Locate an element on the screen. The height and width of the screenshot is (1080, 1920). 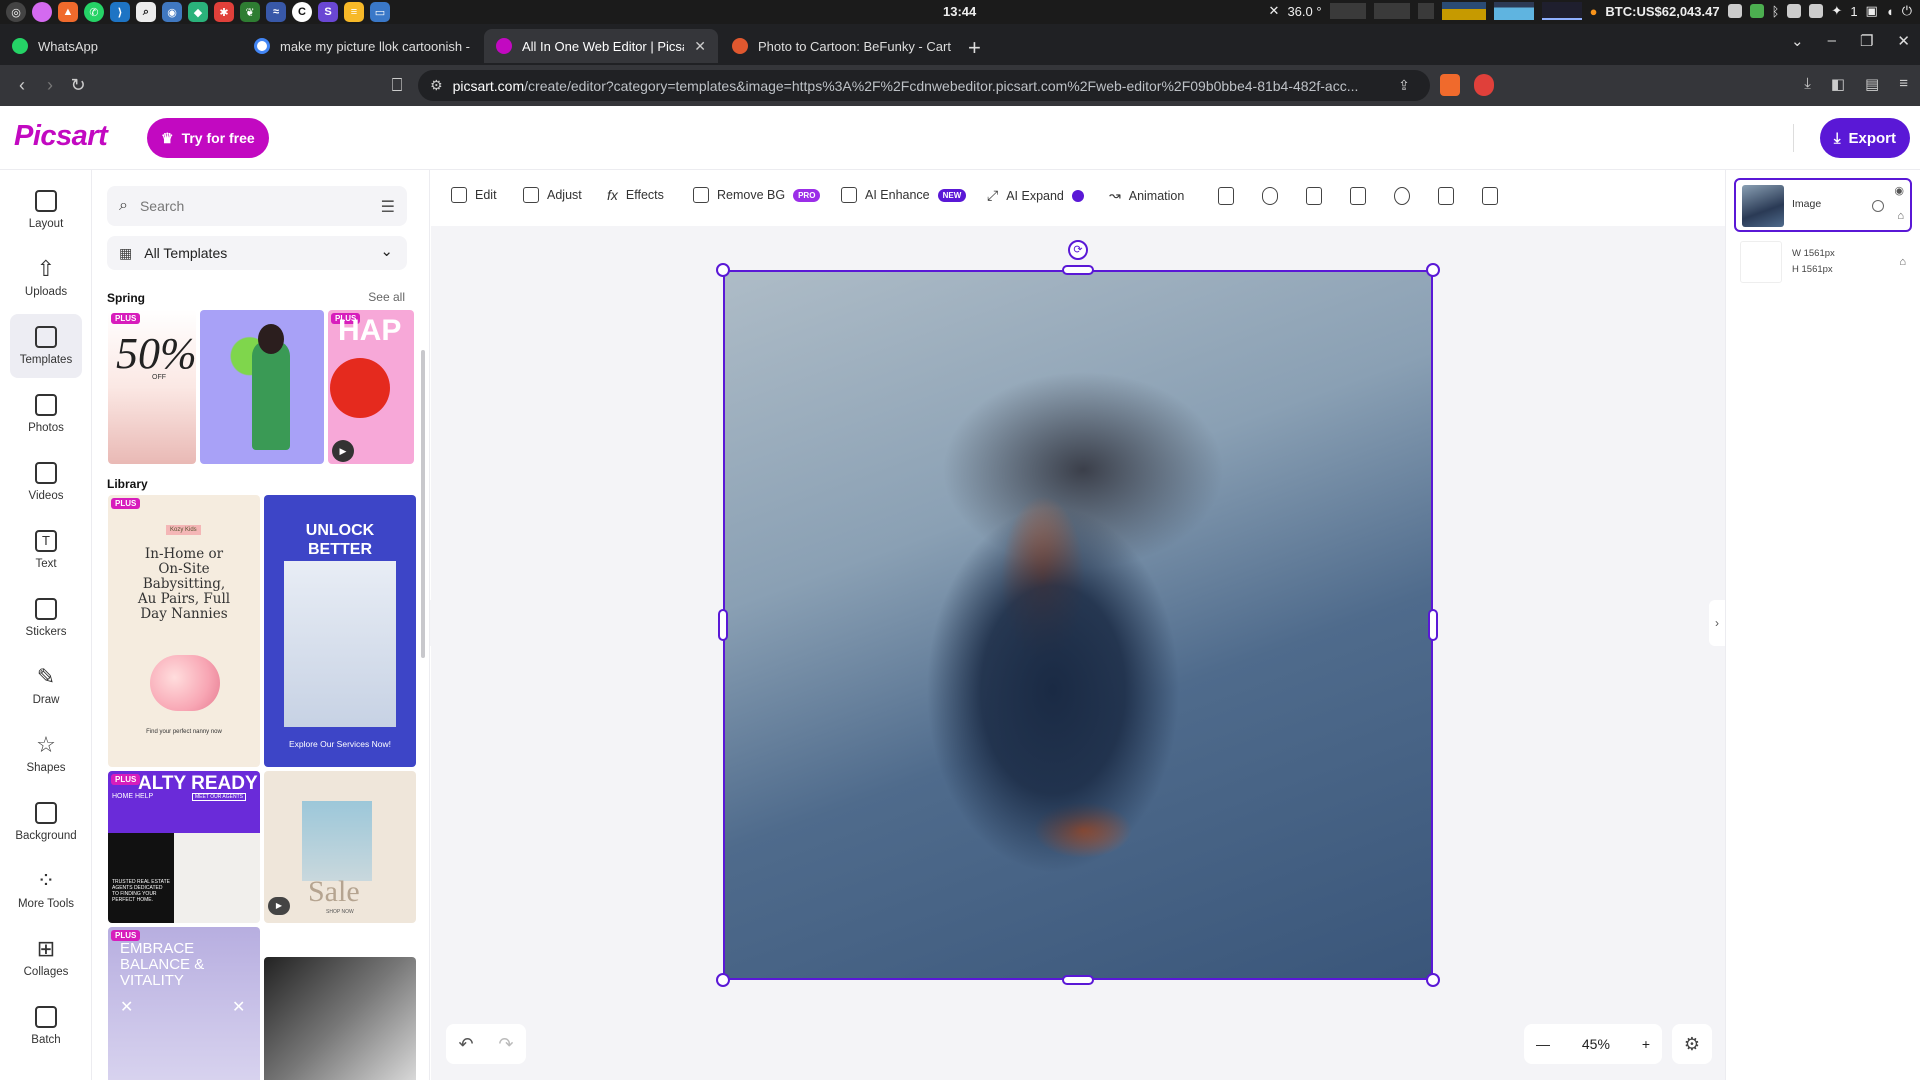
wallet-icon: ▤ is located at coordinates (1872, 84).